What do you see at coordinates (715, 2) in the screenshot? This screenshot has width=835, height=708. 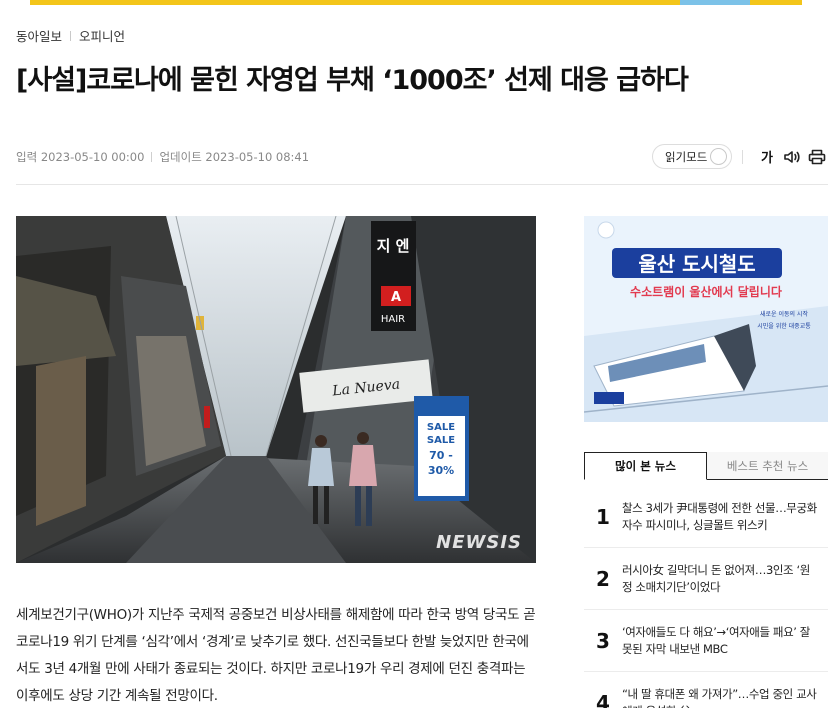 I see `top-banner-accent` at bounding box center [715, 2].